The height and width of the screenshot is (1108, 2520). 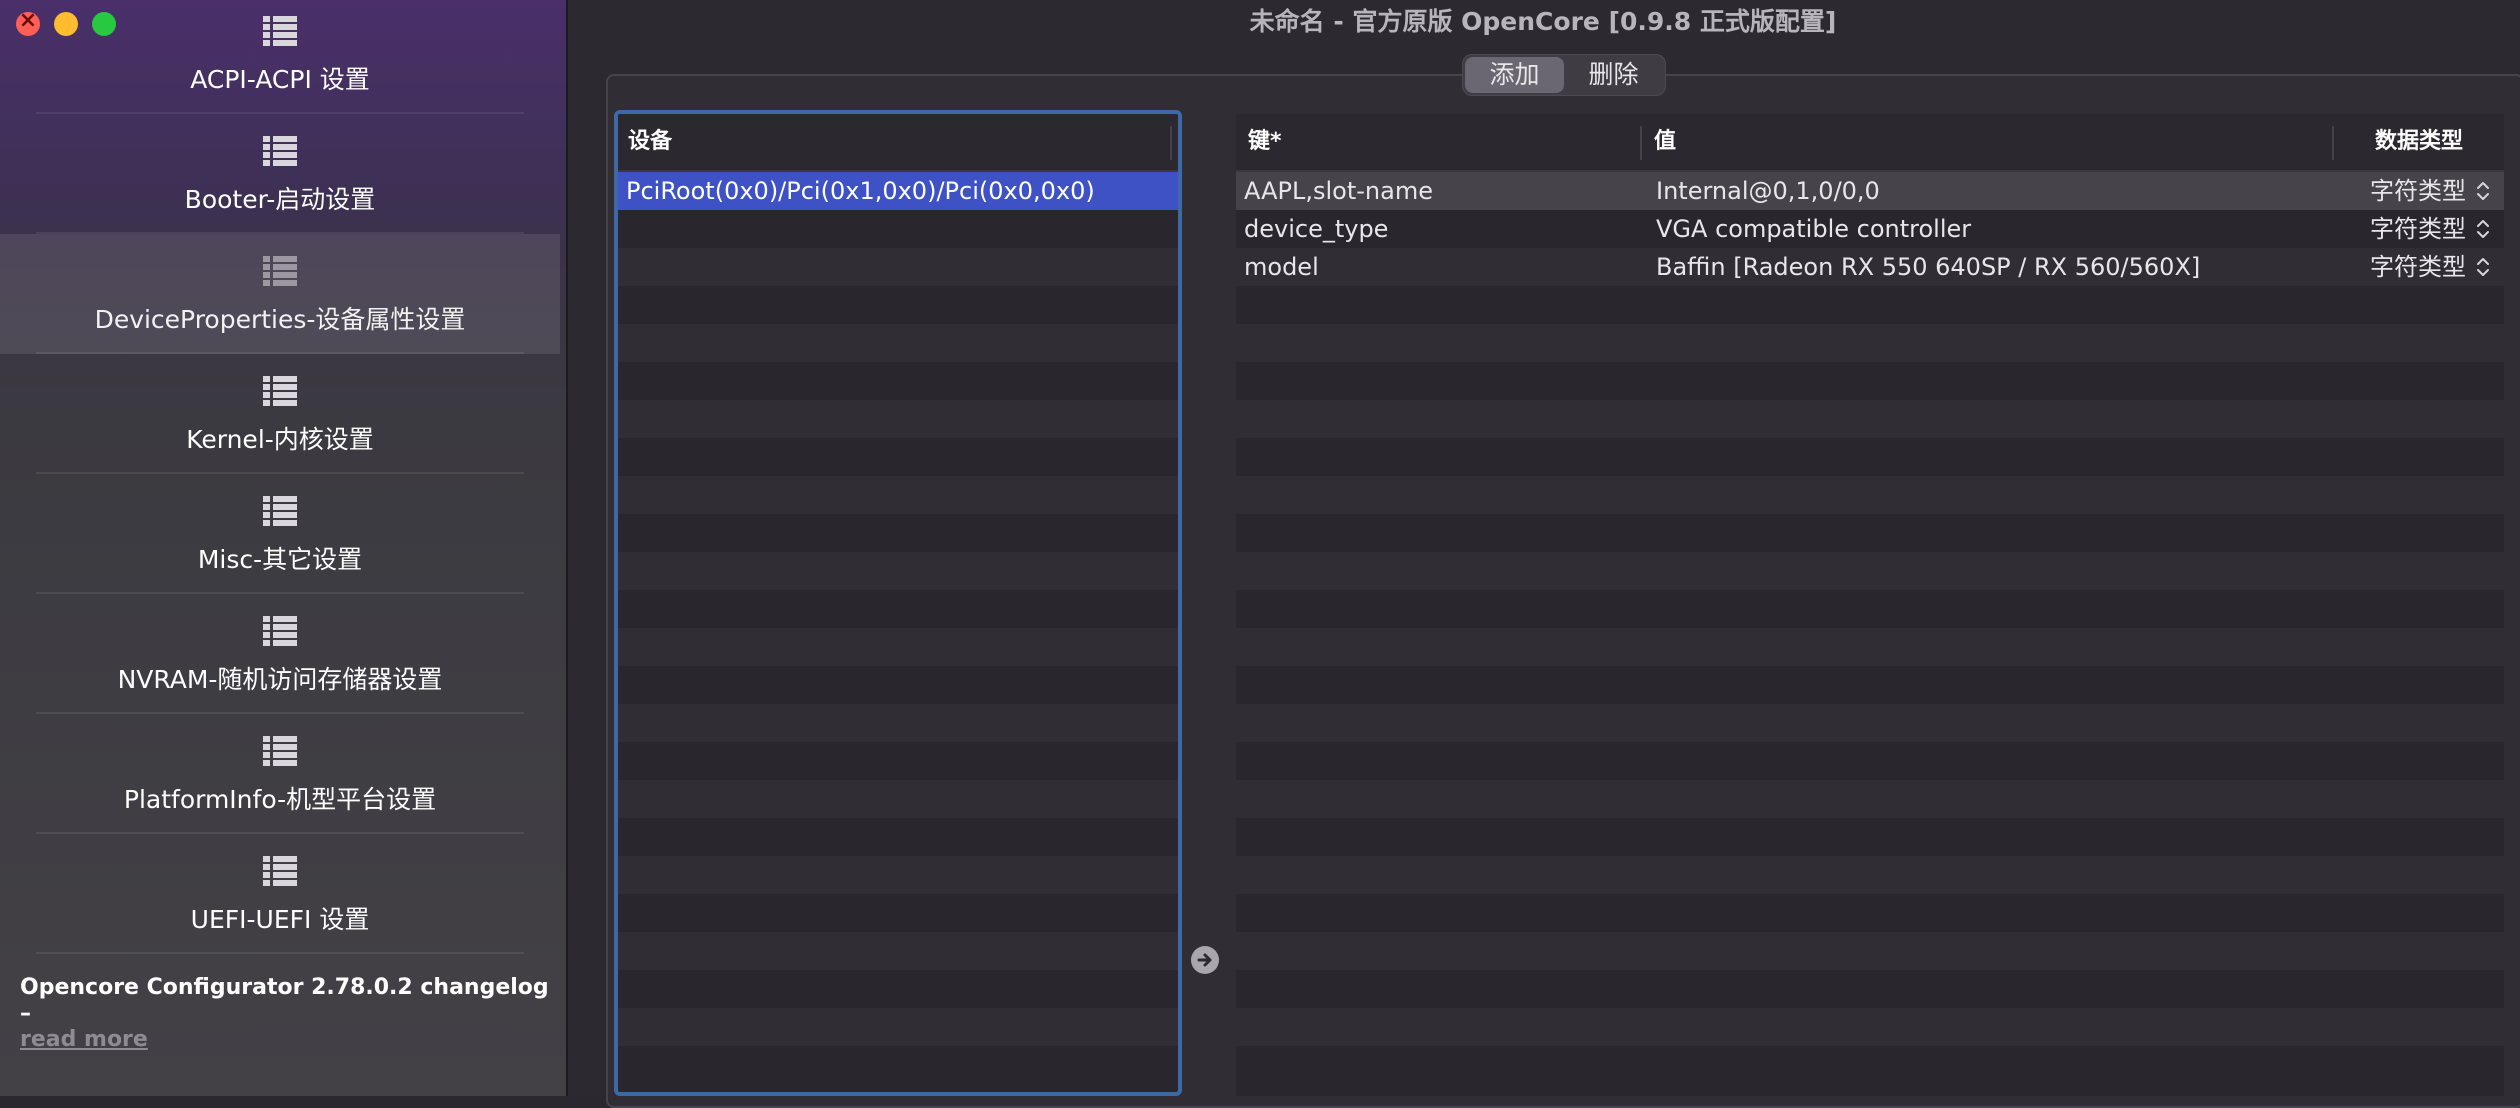 I want to click on sidebar-item-kernel: Kernel-内核设置, so click(x=280, y=414).